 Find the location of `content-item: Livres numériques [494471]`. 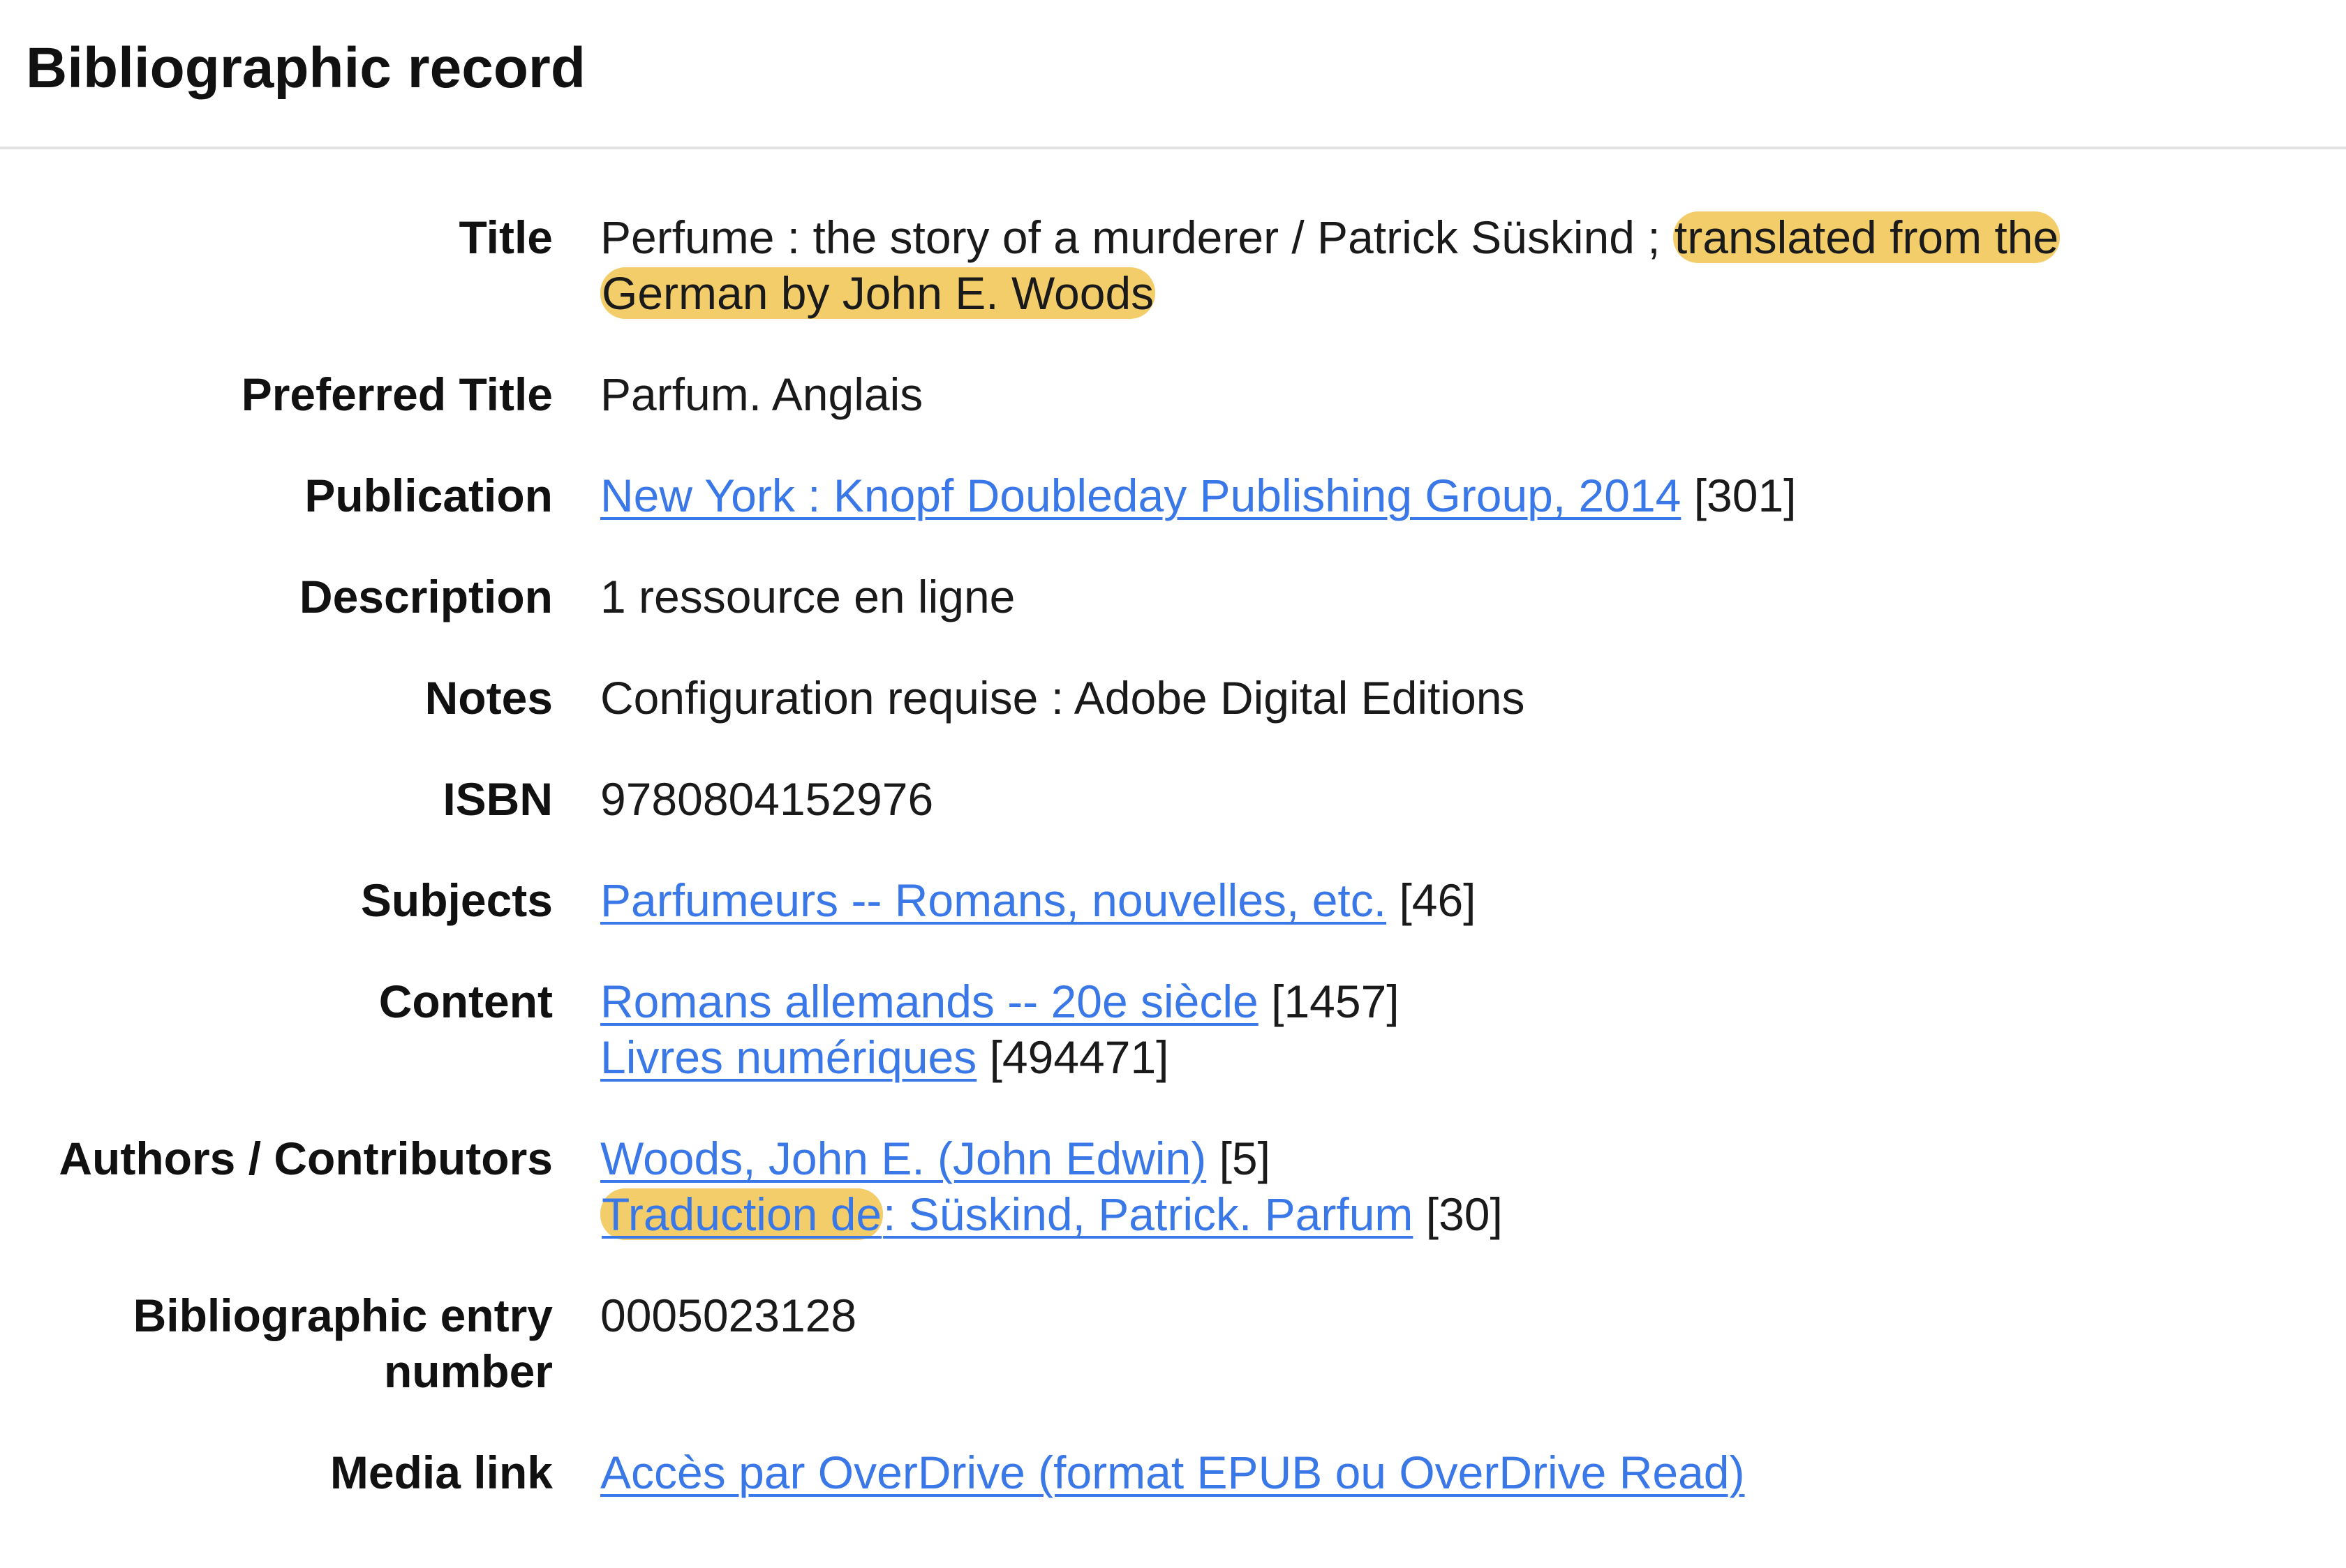

content-item: Livres numériques [494471] is located at coordinates (1368, 1057).